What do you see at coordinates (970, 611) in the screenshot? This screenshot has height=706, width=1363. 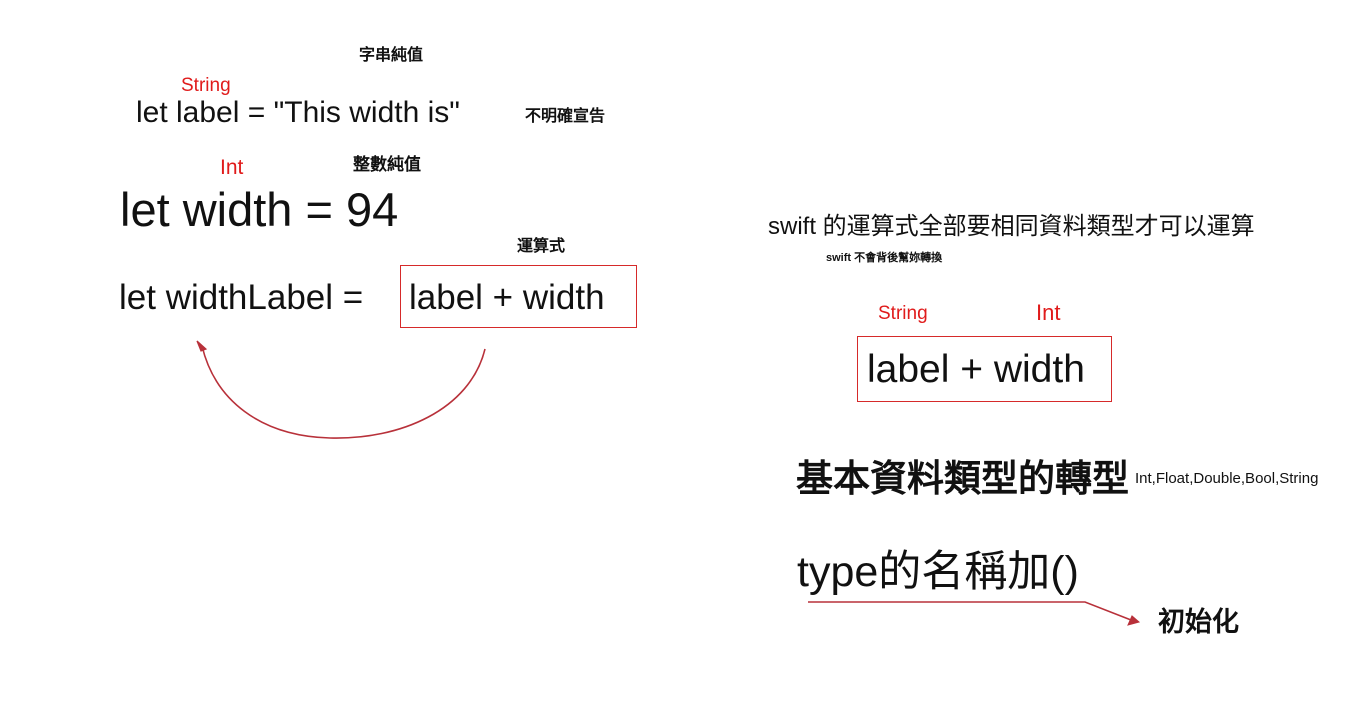 I see `straight-arrow-line` at bounding box center [970, 611].